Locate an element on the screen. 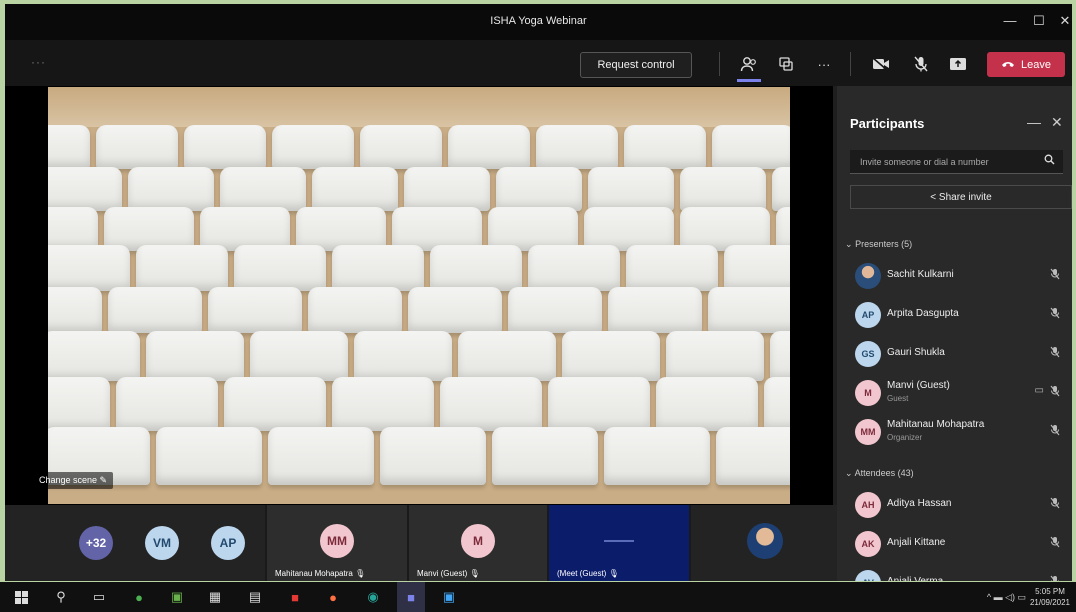  firefox-icon: ● is located at coordinates (333, 597).